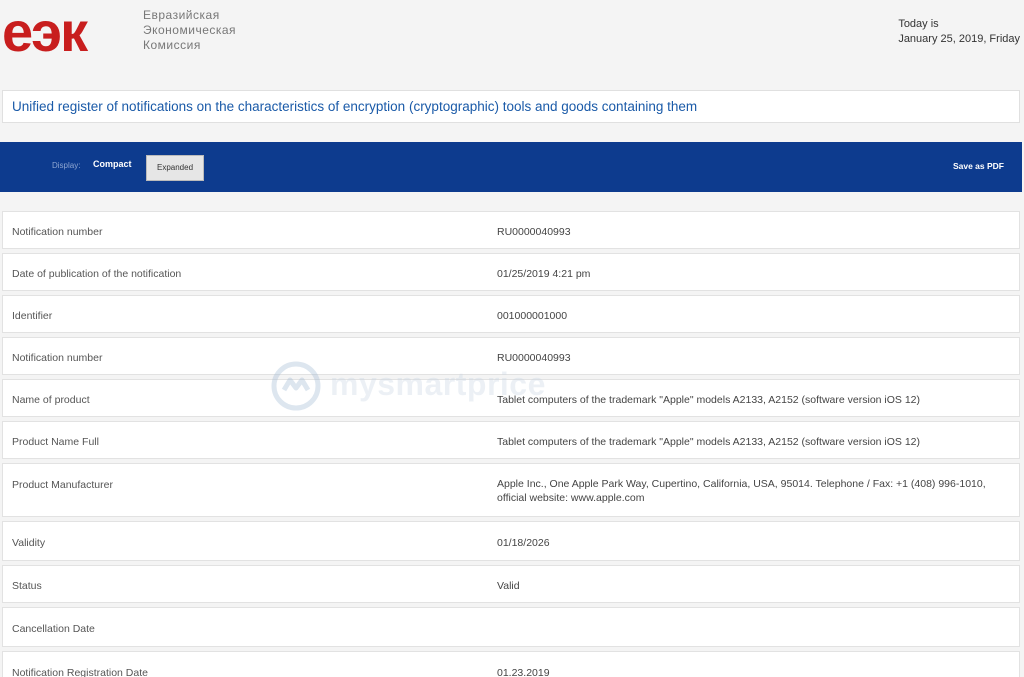  Describe the element at coordinates (62, 485) in the screenshot. I see `row-label: Product Manufacturer` at that location.